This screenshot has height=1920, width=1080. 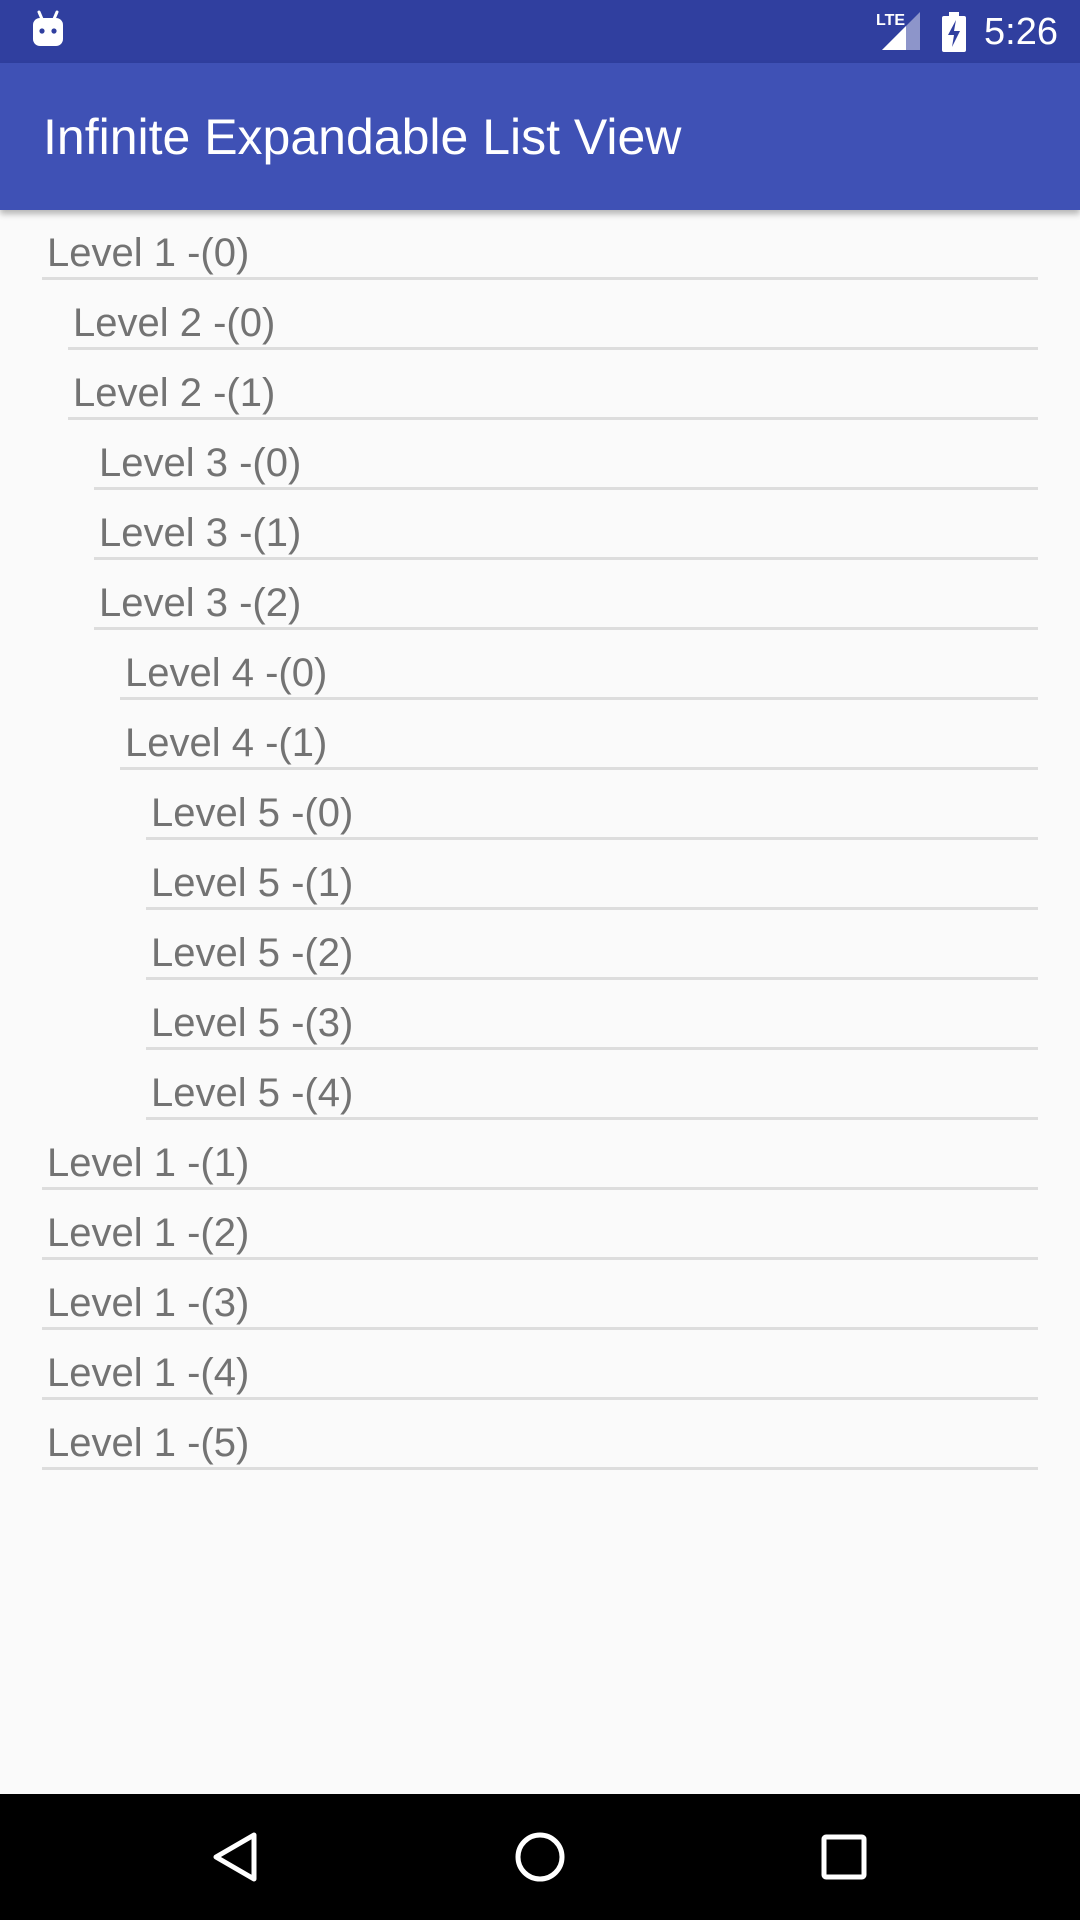 What do you see at coordinates (540, 1365) in the screenshot?
I see `list-item-level-1: Level 1 -(4)` at bounding box center [540, 1365].